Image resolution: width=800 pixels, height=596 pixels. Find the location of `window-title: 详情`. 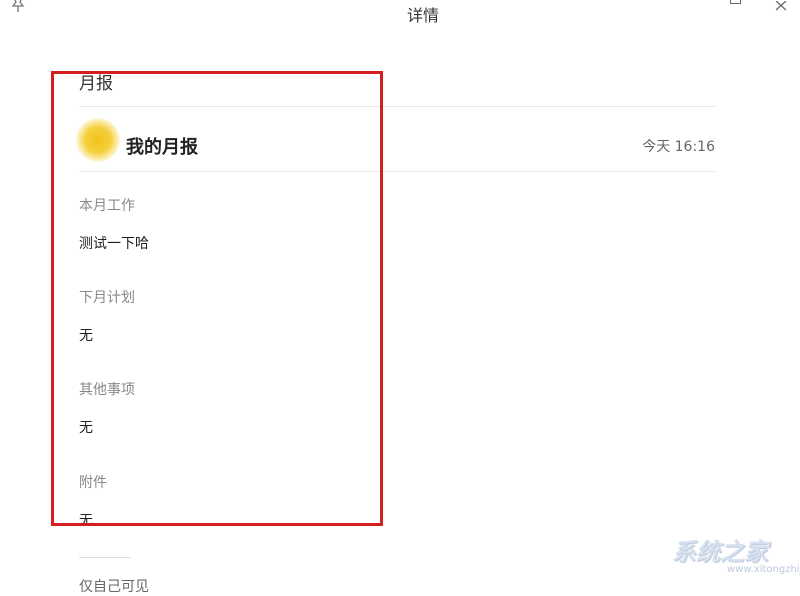

window-title: 详情 is located at coordinates (422, 15).